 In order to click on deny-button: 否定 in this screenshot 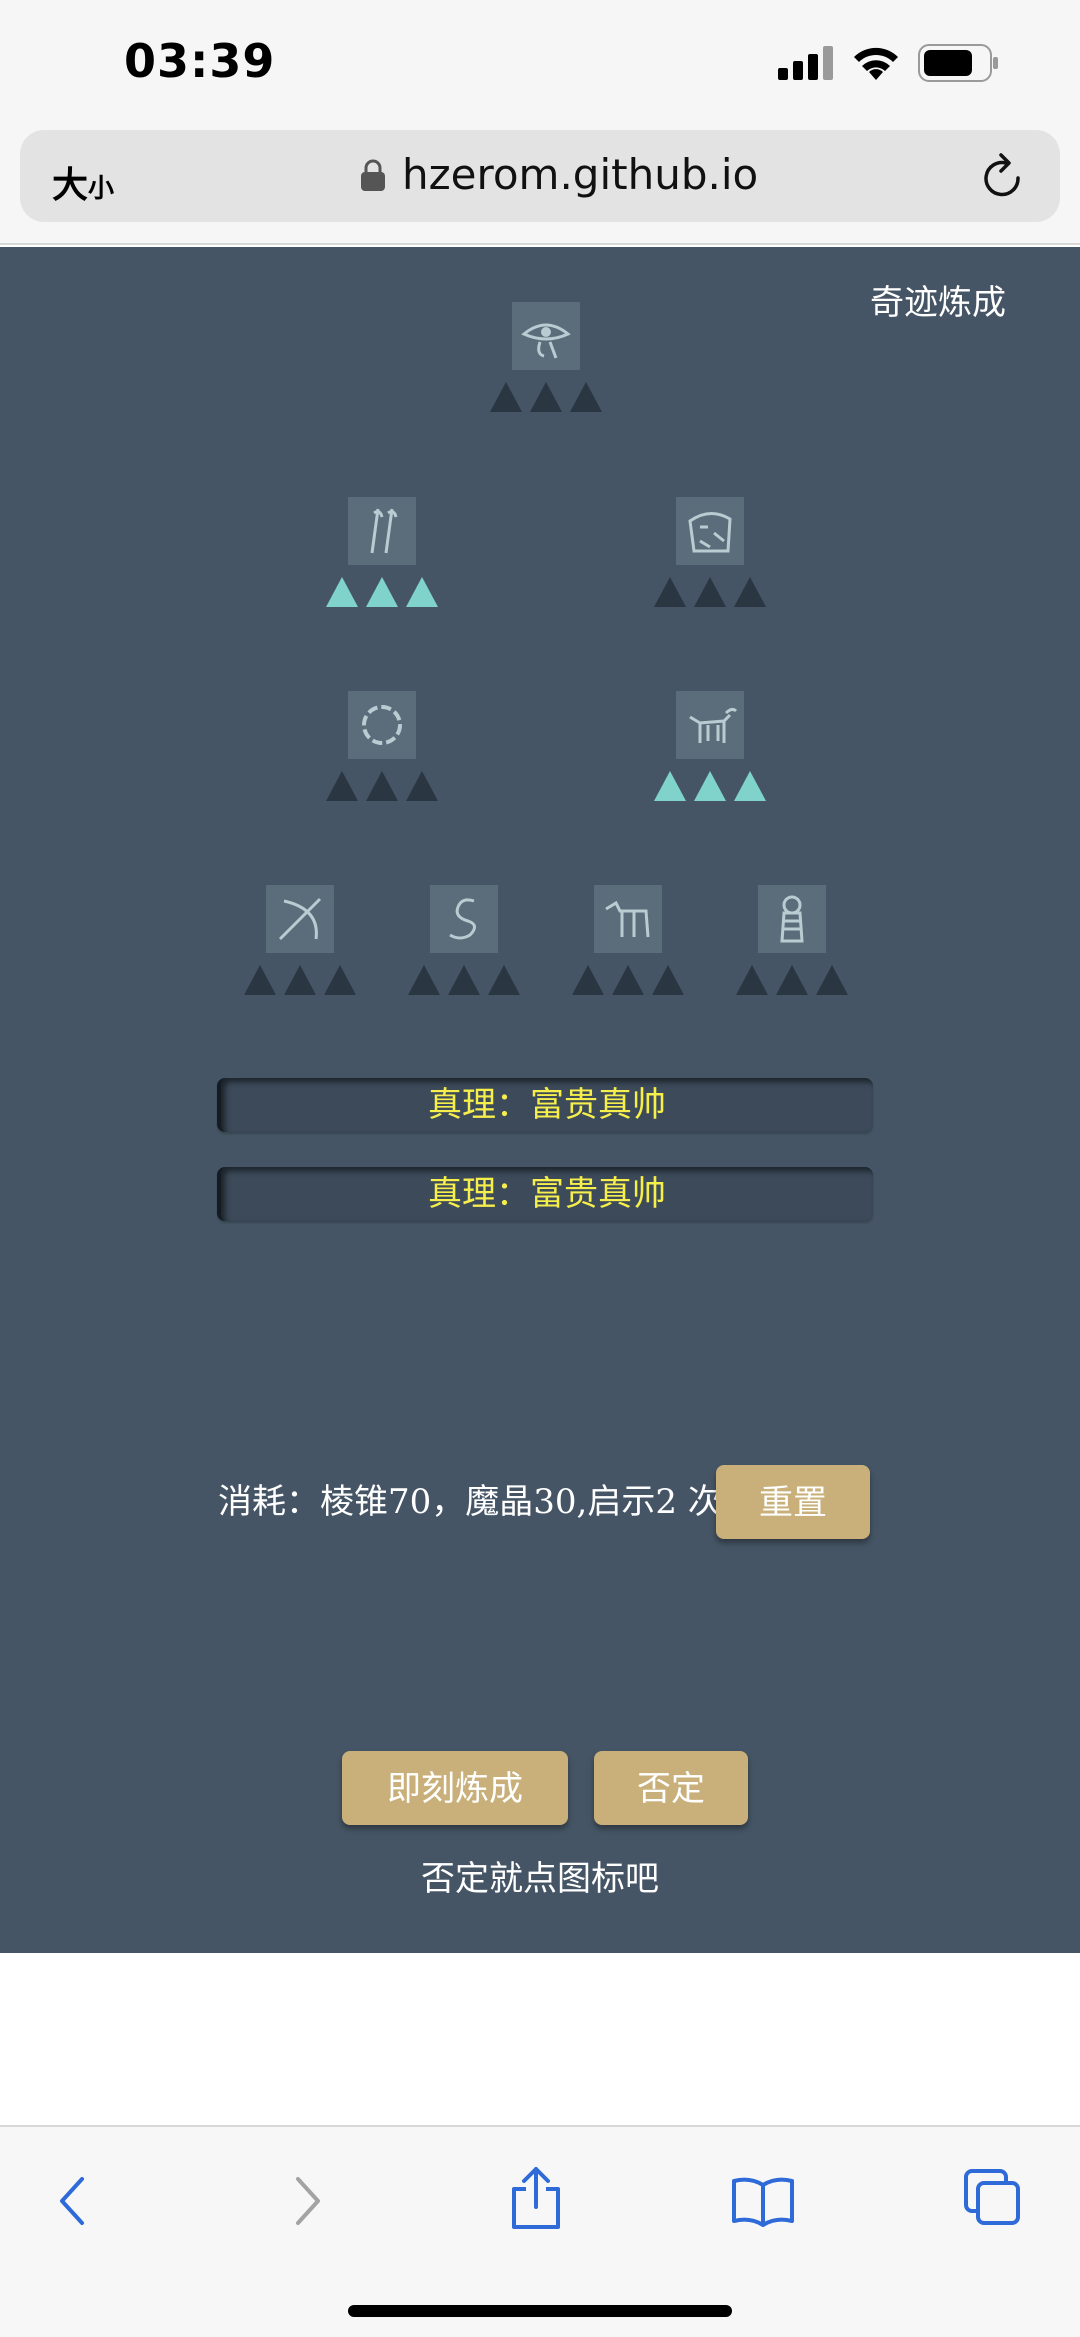, I will do `click(671, 1788)`.